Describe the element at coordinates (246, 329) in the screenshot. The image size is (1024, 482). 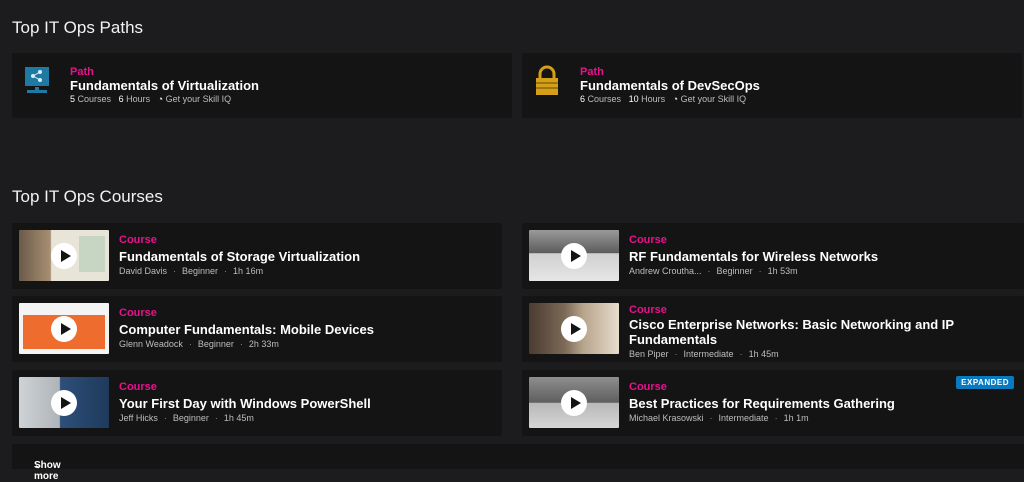
I see `course-title: Computer Fundamentals: Mobile Devices` at that location.